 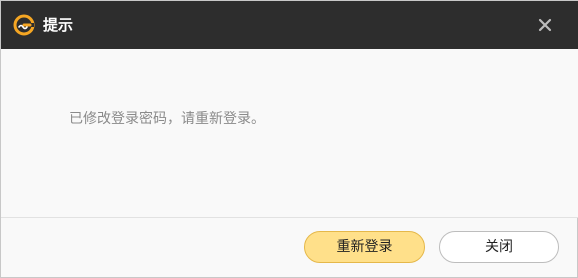 What do you see at coordinates (364, 247) in the screenshot?
I see `relogin-button: 重新登录` at bounding box center [364, 247].